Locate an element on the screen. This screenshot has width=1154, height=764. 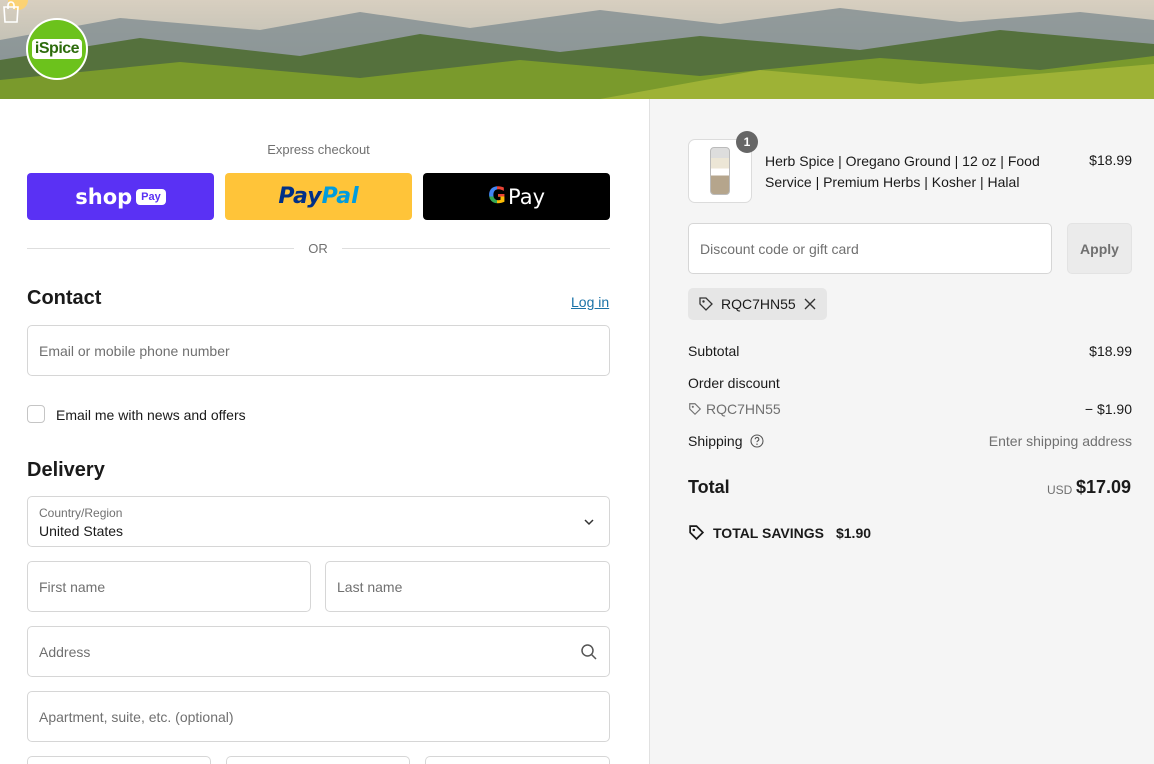
quantity-badge: 1 is located at coordinates (747, 142).